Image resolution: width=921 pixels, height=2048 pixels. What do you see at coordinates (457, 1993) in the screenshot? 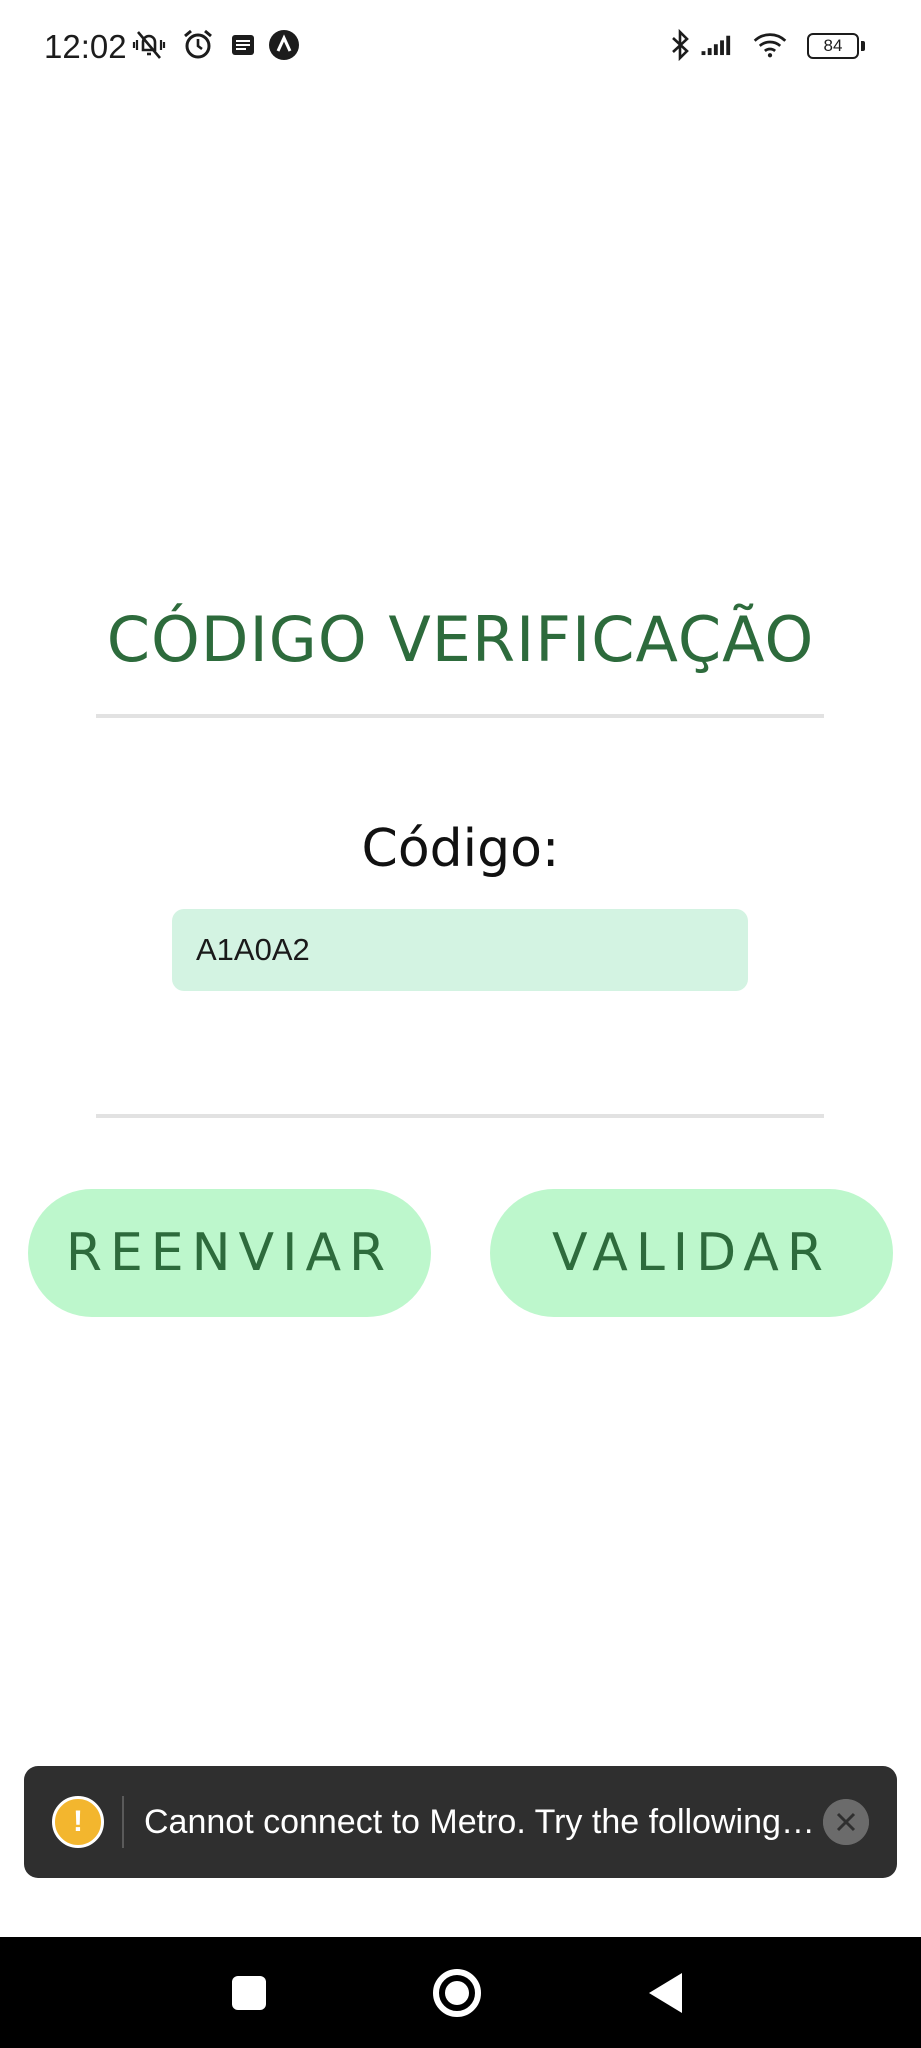
I see `home-button` at bounding box center [457, 1993].